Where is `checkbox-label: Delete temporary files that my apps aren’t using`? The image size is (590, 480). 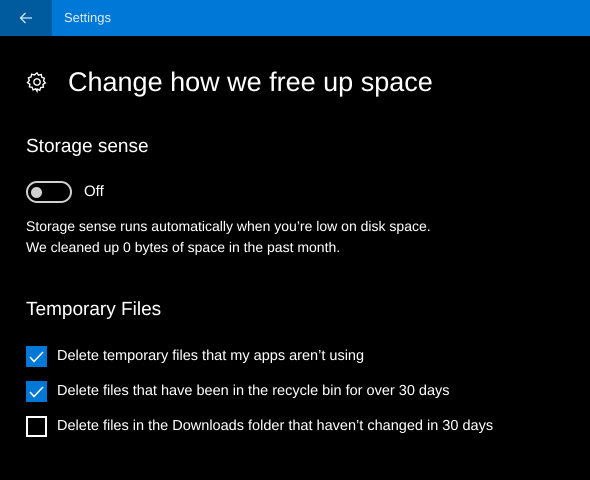
checkbox-label: Delete temporary files that my apps aren’t using is located at coordinates (210, 356).